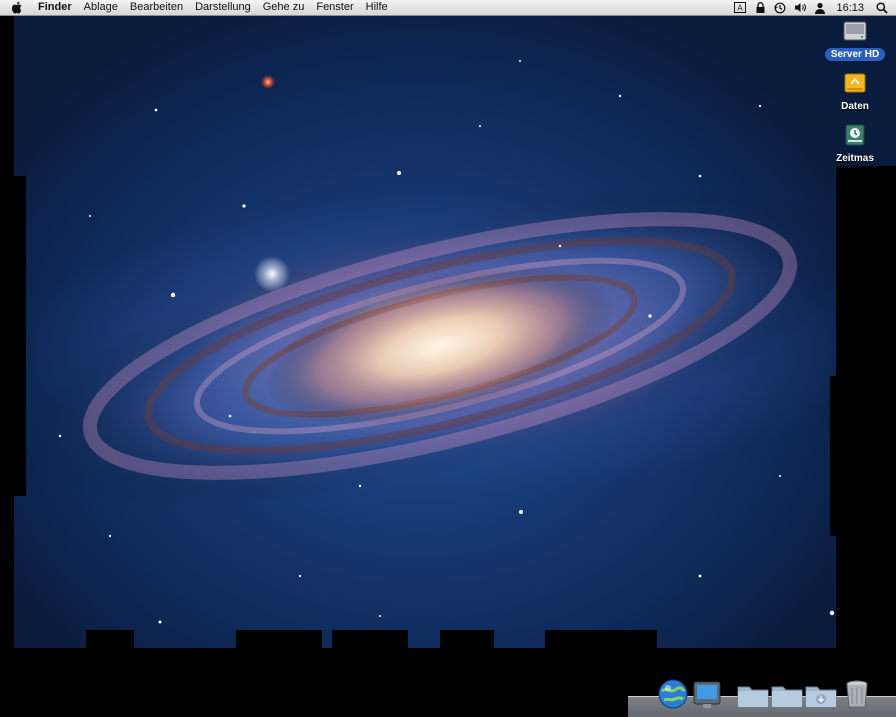  Describe the element at coordinates (866, 416) in the screenshot. I see `black-region-right` at that location.